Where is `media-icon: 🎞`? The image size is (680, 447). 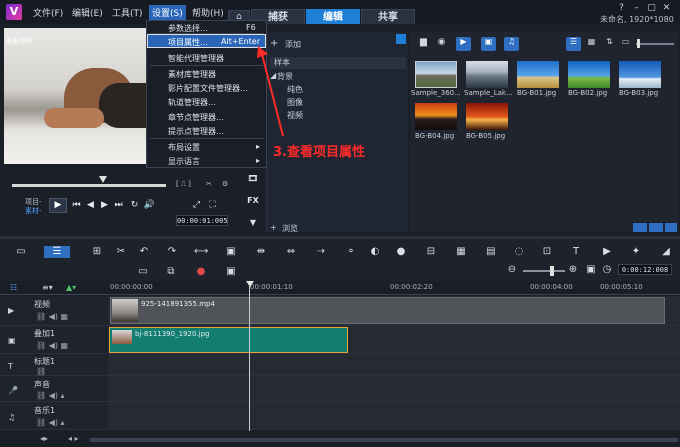 media-icon: 🎞 is located at coordinates (253, 178).